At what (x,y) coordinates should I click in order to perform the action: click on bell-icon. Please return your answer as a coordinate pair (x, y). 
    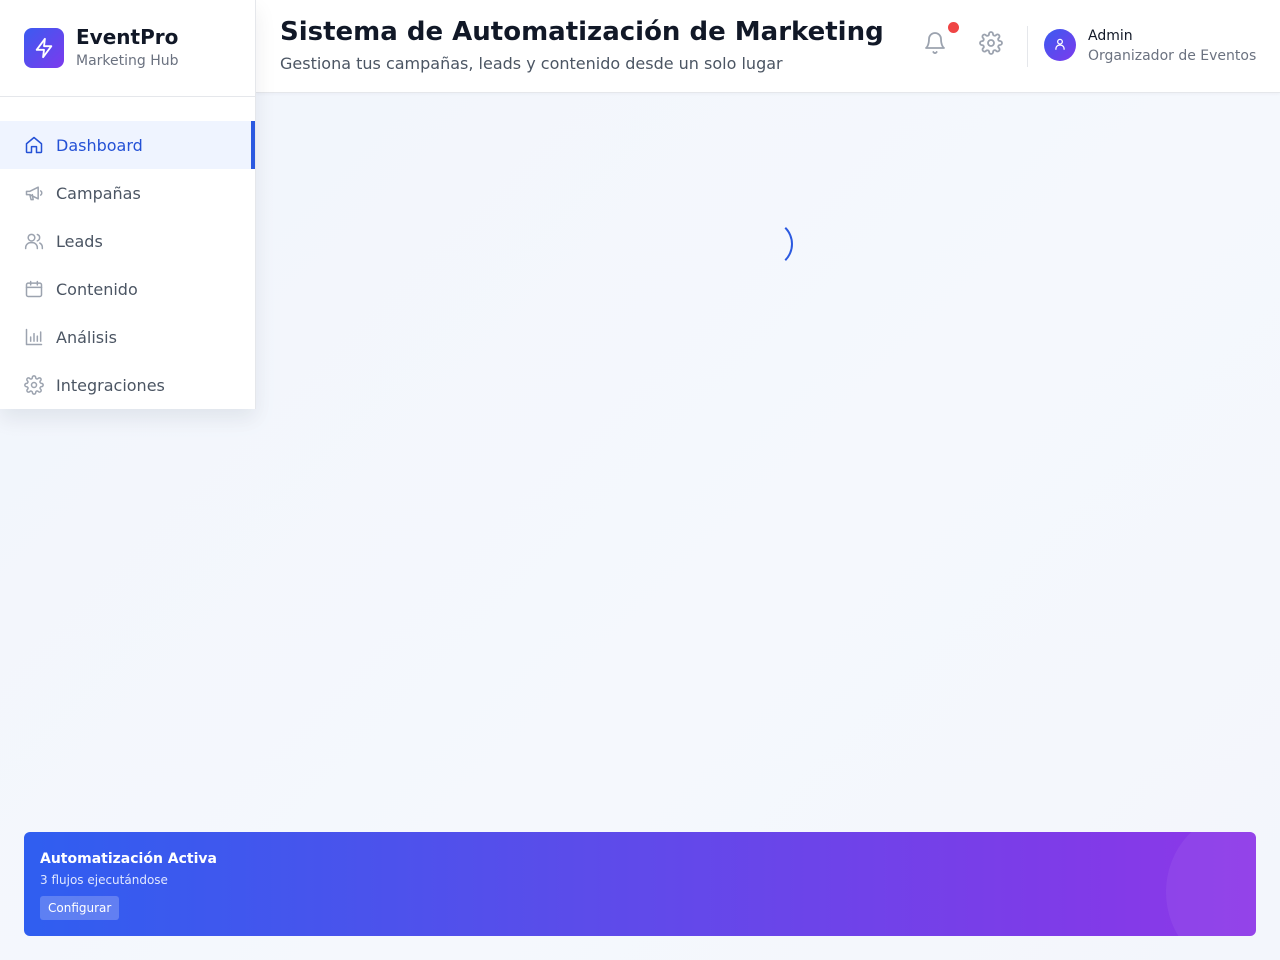
    Looking at the image, I should click on (935, 45).